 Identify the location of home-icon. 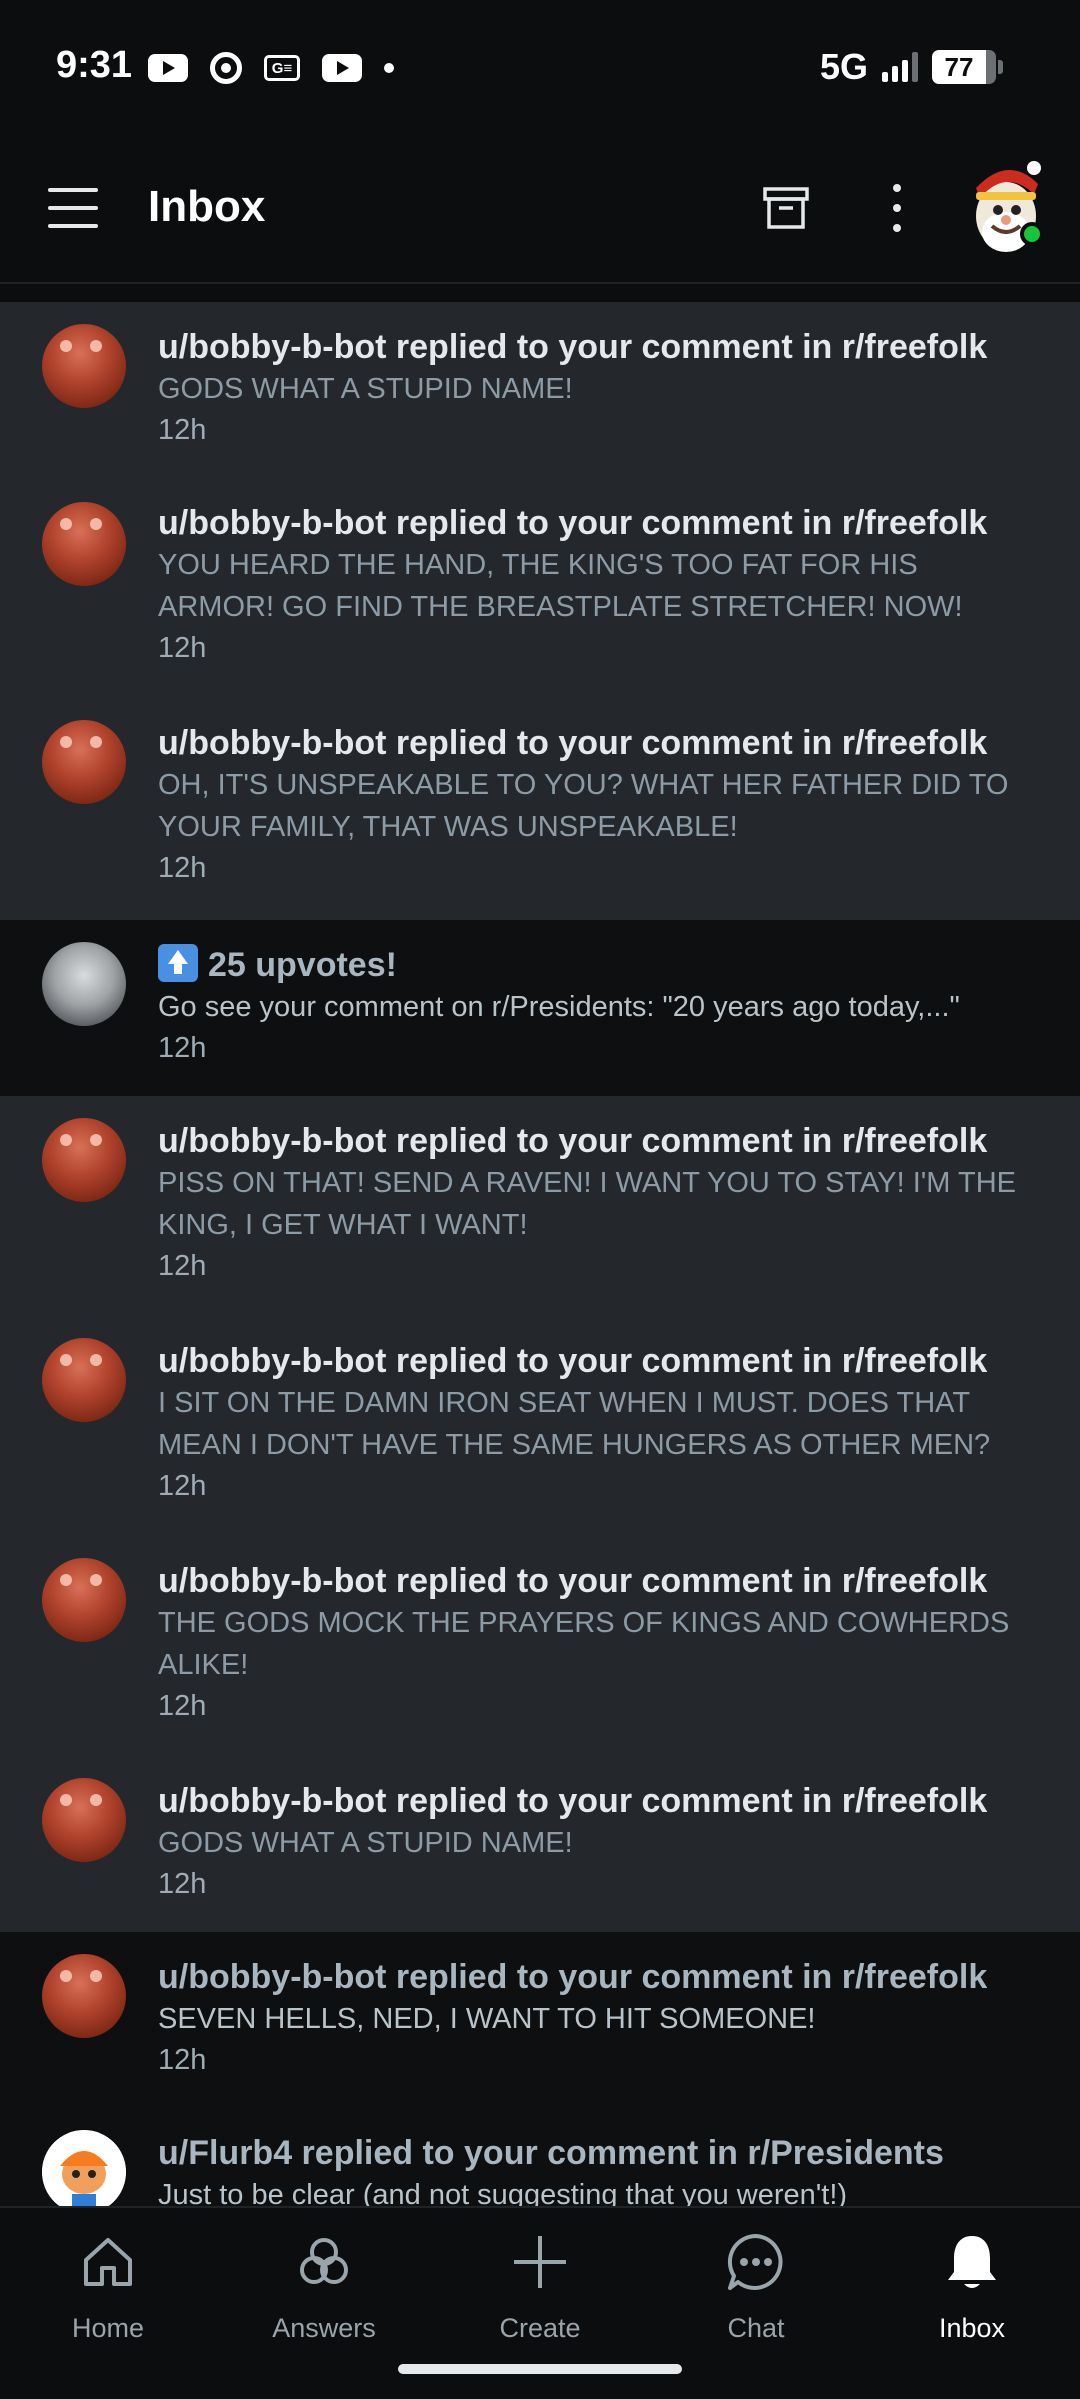
(108, 2262).